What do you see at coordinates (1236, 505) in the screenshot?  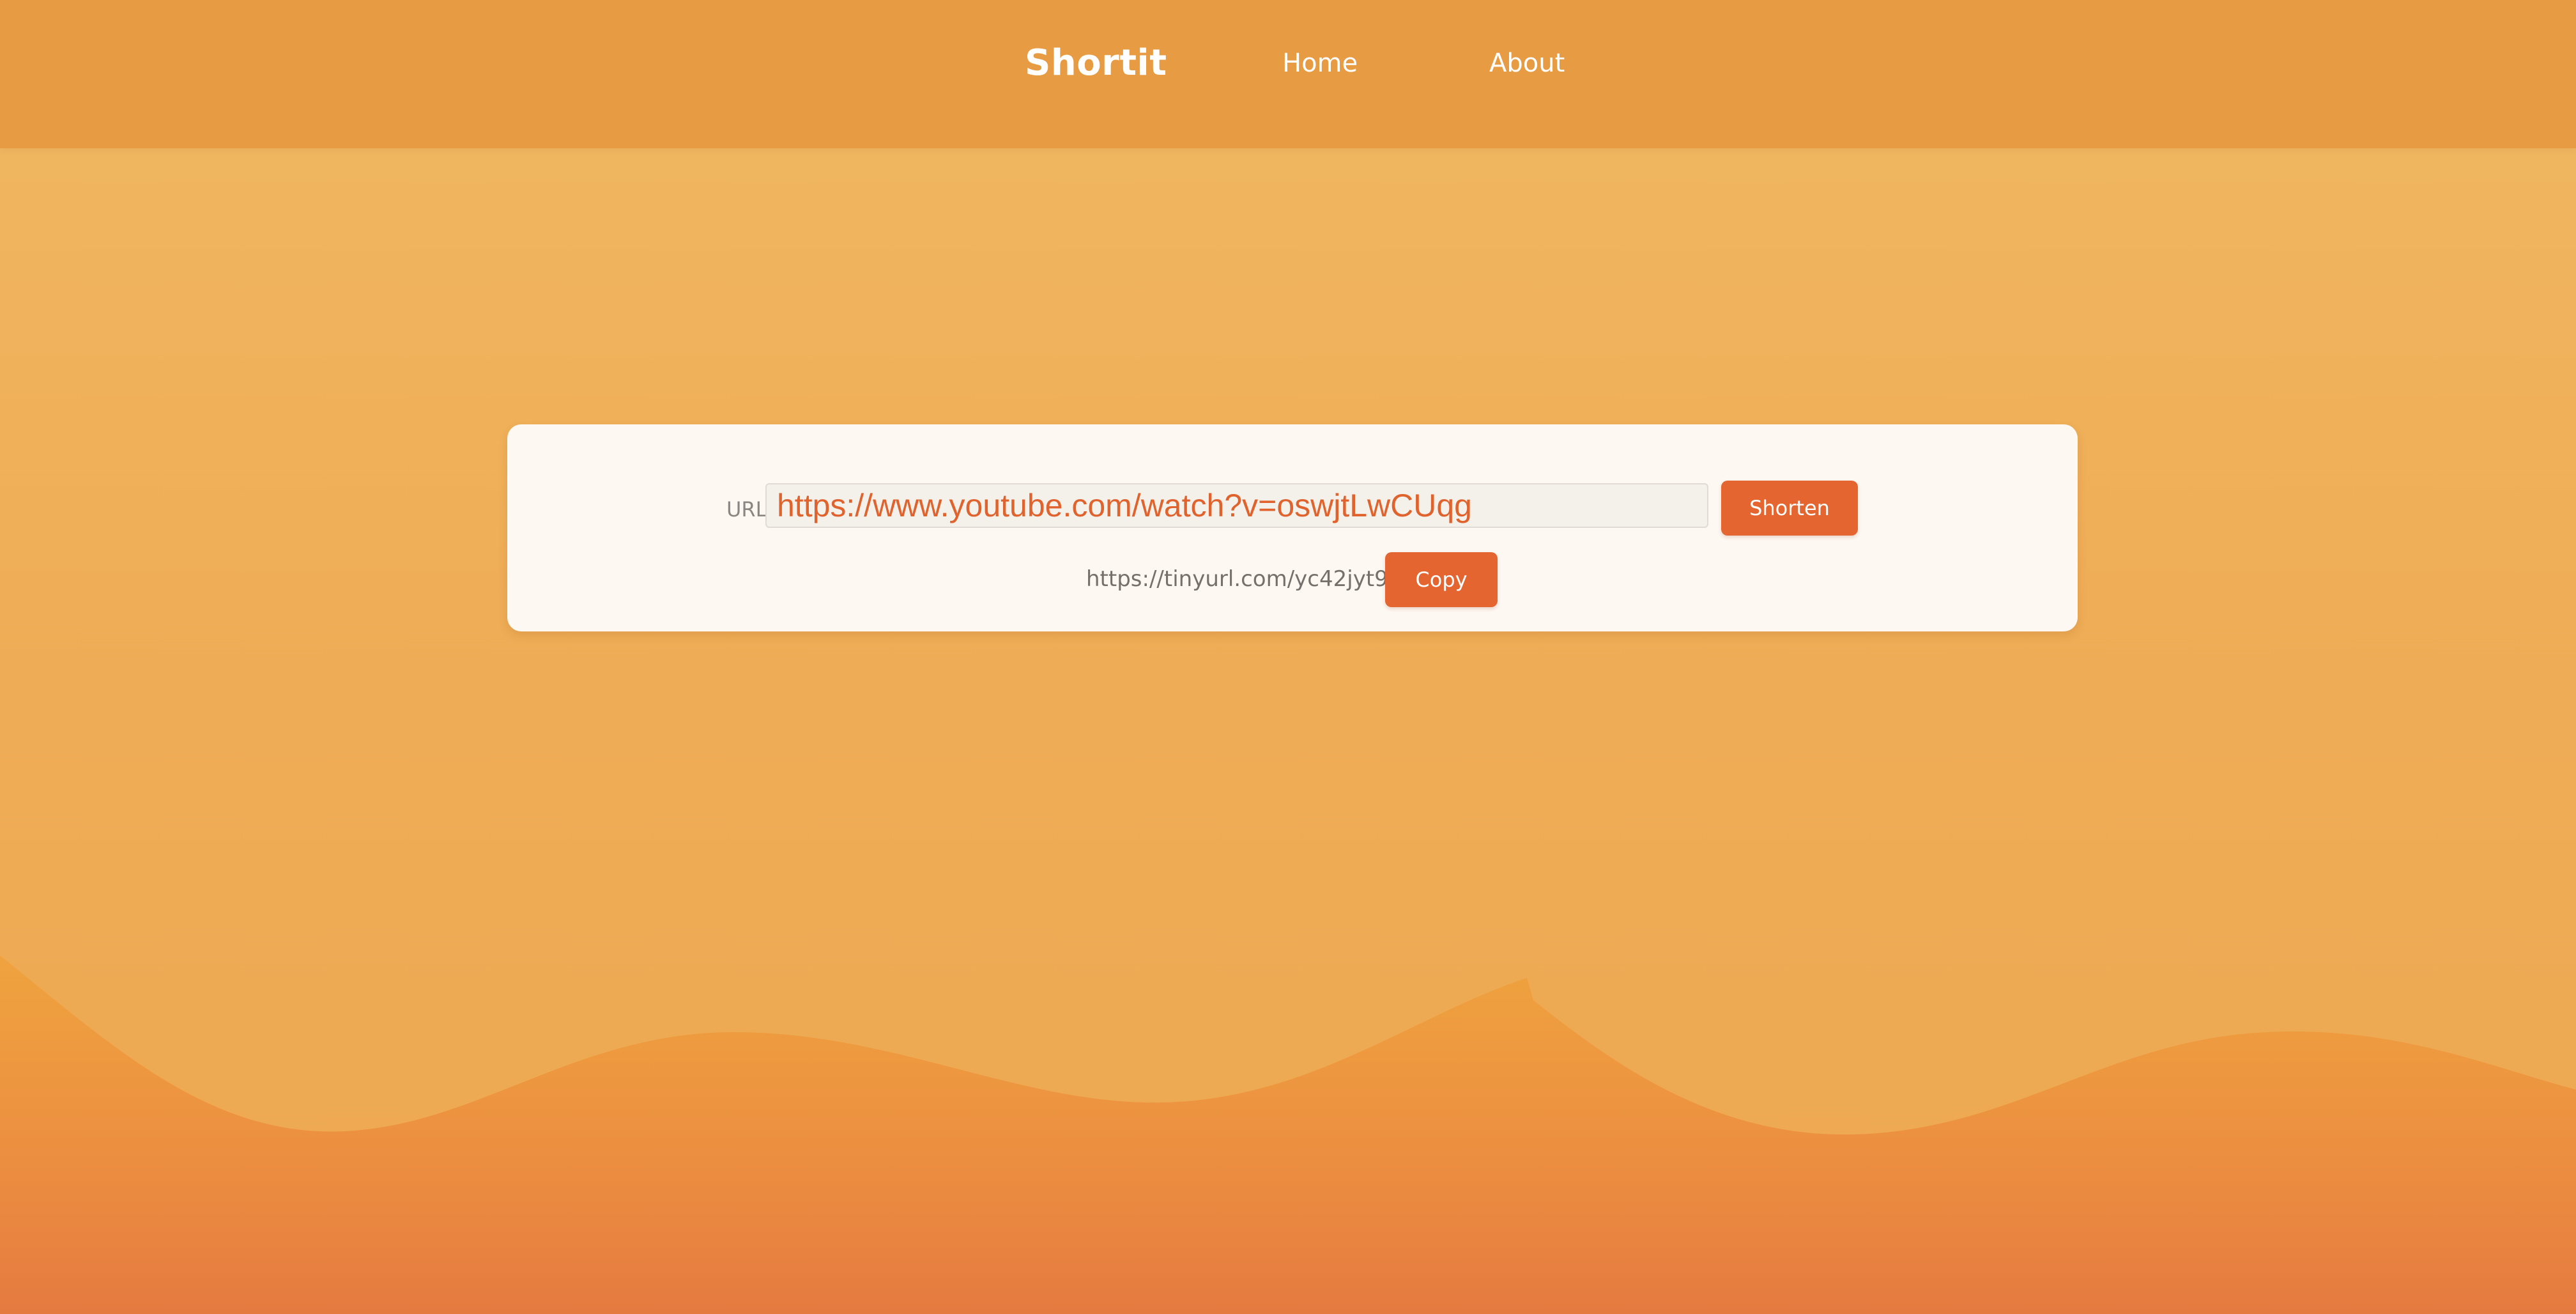 I see `url-input` at bounding box center [1236, 505].